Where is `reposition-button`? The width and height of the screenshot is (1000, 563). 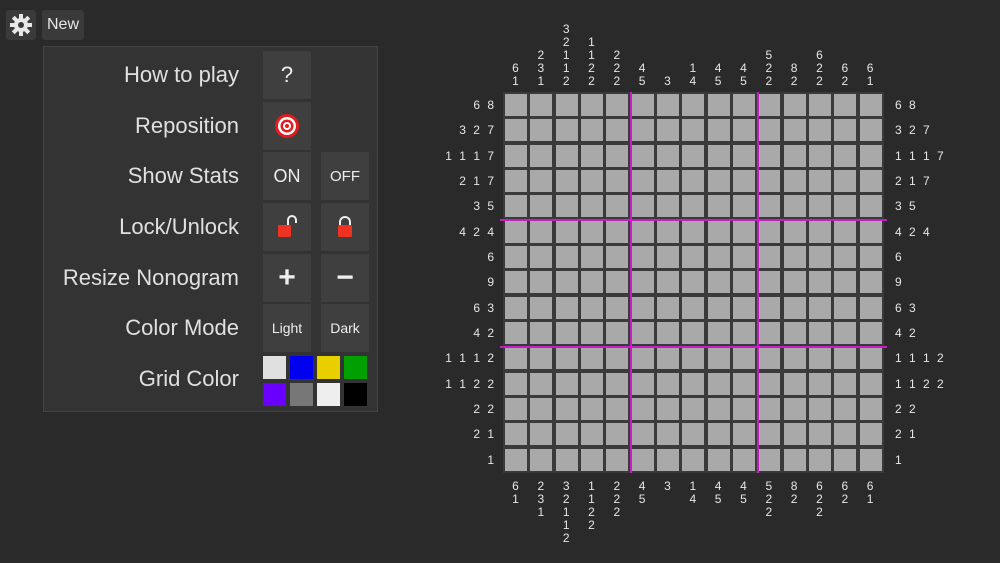 reposition-button is located at coordinates (287, 126).